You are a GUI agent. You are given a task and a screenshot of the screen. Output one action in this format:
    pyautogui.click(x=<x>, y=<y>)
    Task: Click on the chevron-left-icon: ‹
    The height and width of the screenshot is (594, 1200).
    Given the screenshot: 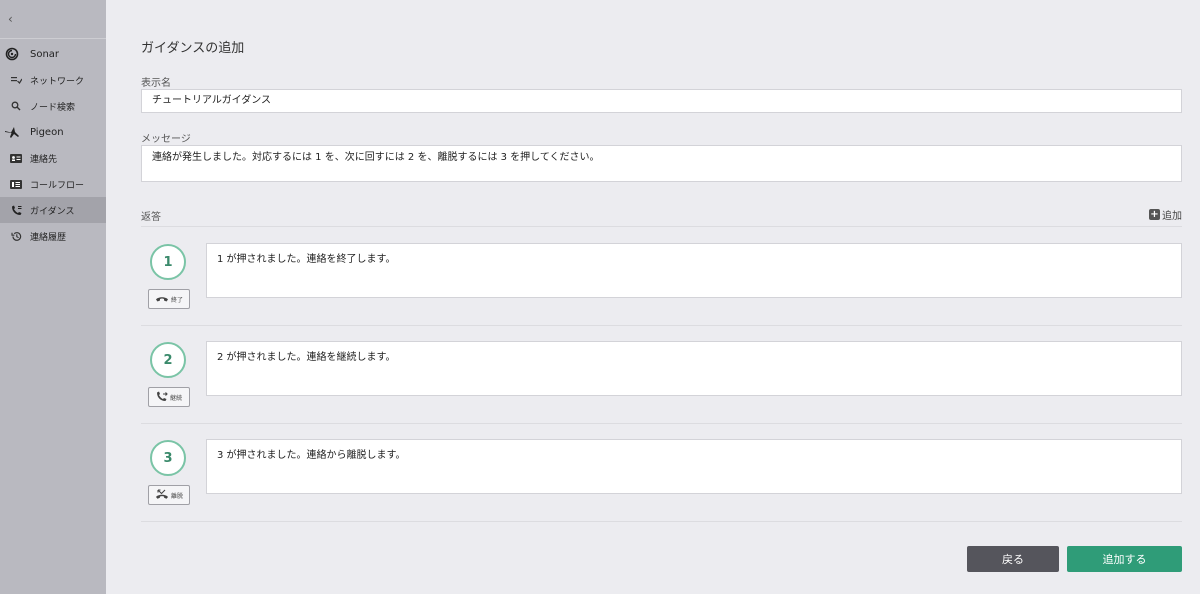 What is the action you would take?
    pyautogui.click(x=10, y=19)
    